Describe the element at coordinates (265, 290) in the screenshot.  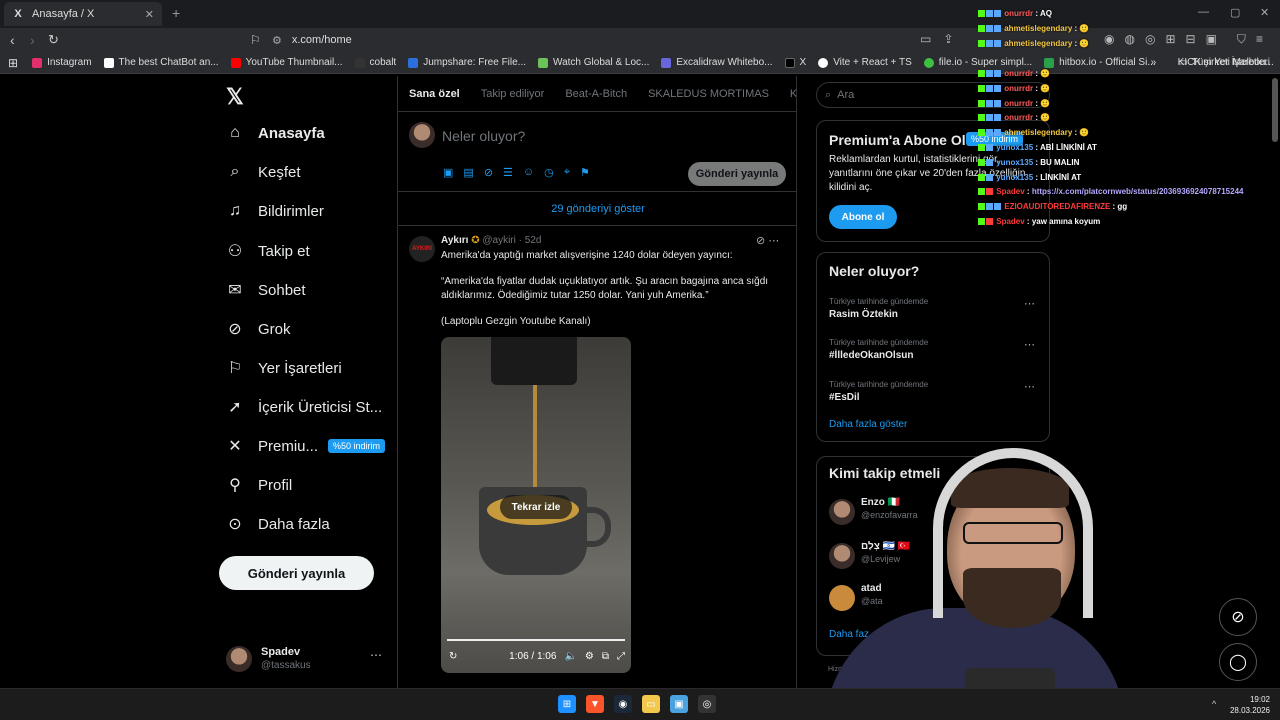
I see `nav-messages: ✉ Sohbet` at that location.